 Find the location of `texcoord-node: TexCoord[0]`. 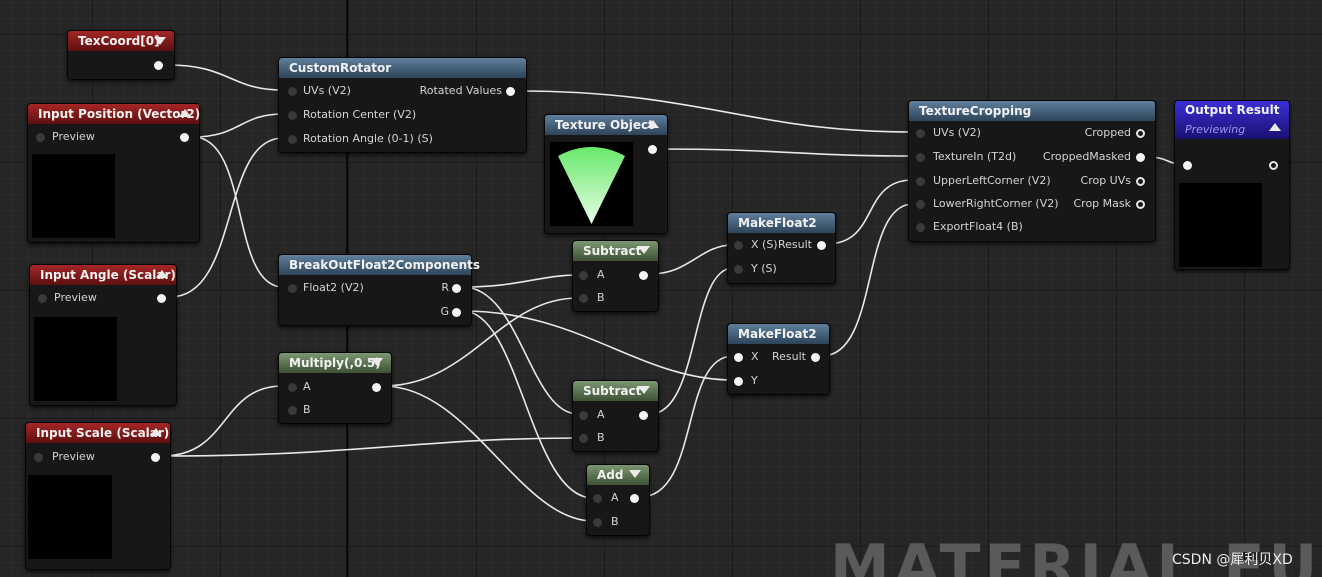

texcoord-node: TexCoord[0] is located at coordinates (121, 55).